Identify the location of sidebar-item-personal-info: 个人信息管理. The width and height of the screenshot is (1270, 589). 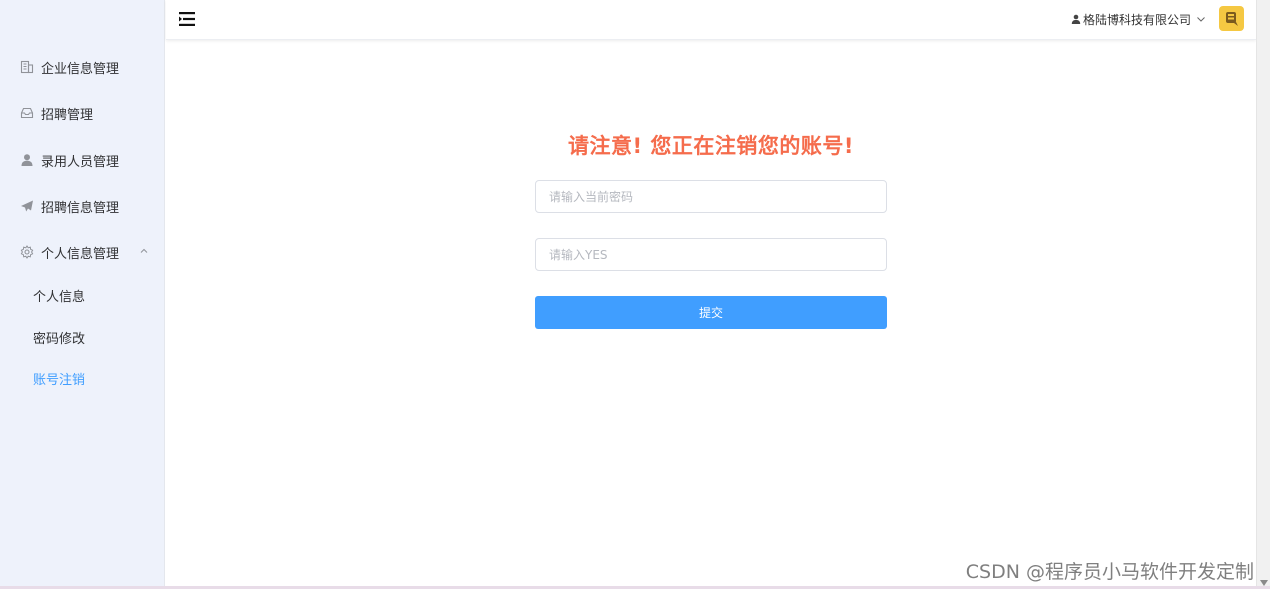
(82, 252).